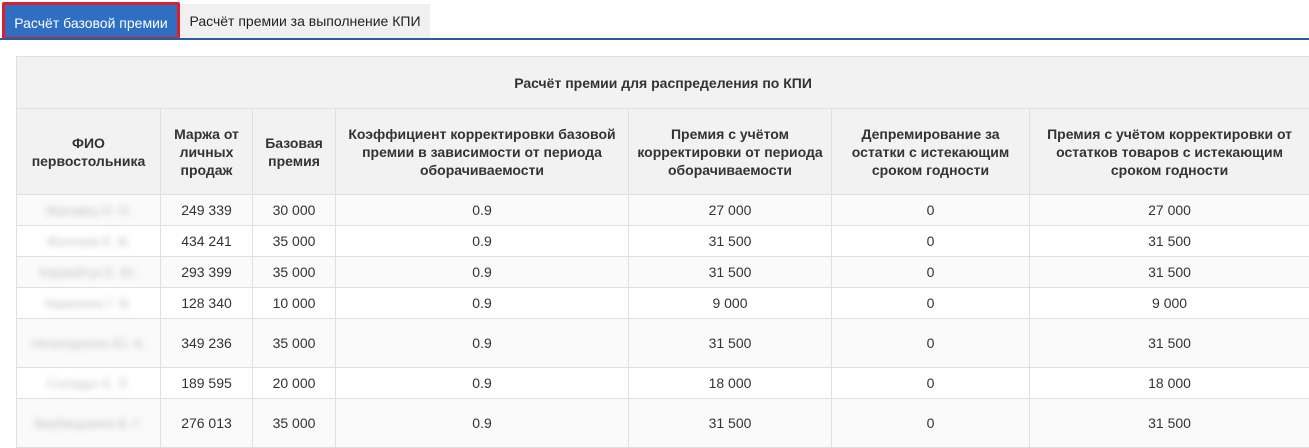 The width and height of the screenshot is (1309, 448). Describe the element at coordinates (206, 210) in the screenshot. I see `cell-margin: 249 339` at that location.